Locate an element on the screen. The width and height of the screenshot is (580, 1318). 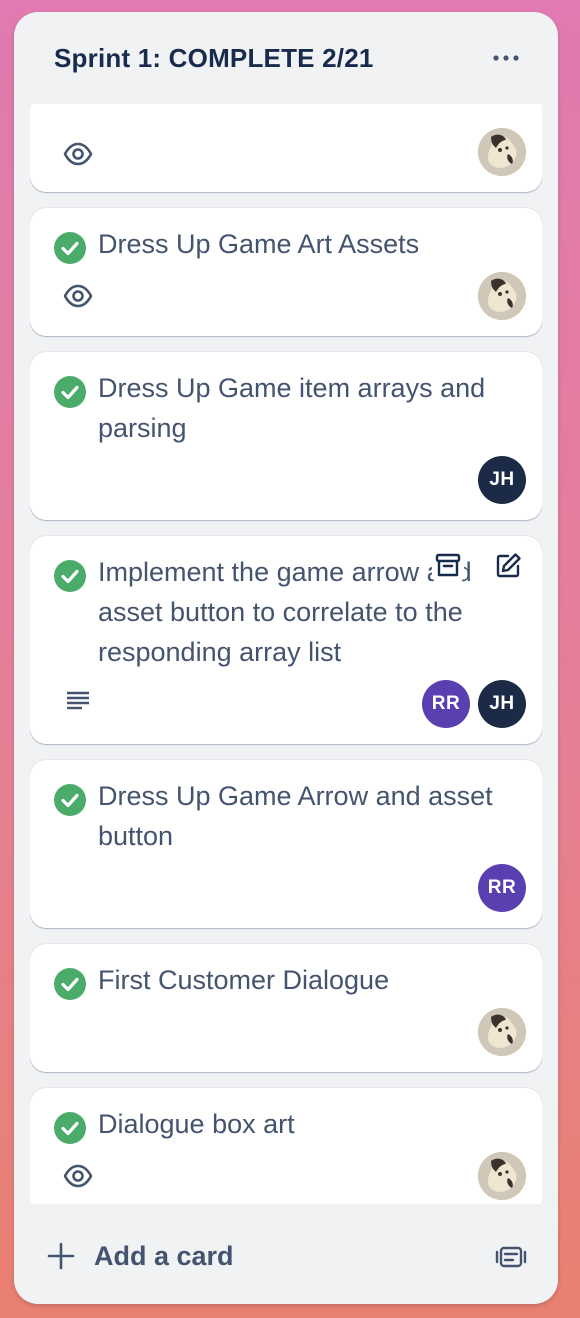
archive-icon is located at coordinates (448, 566).